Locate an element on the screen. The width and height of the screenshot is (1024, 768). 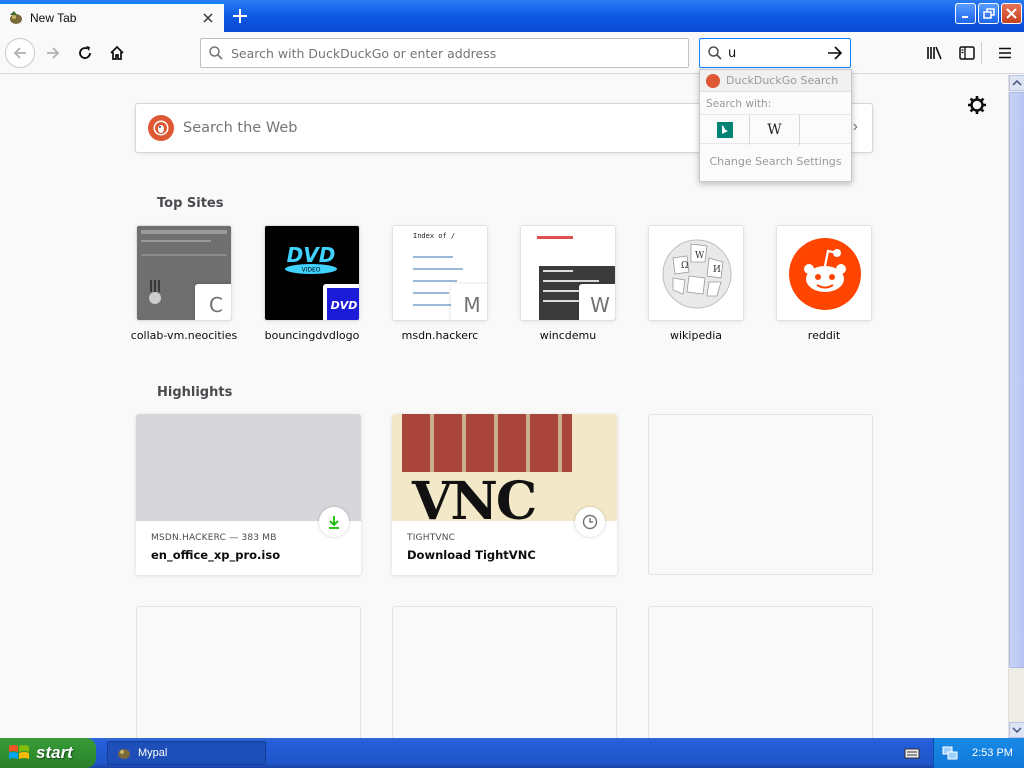
reddit-logo-icon is located at coordinates (825, 274).